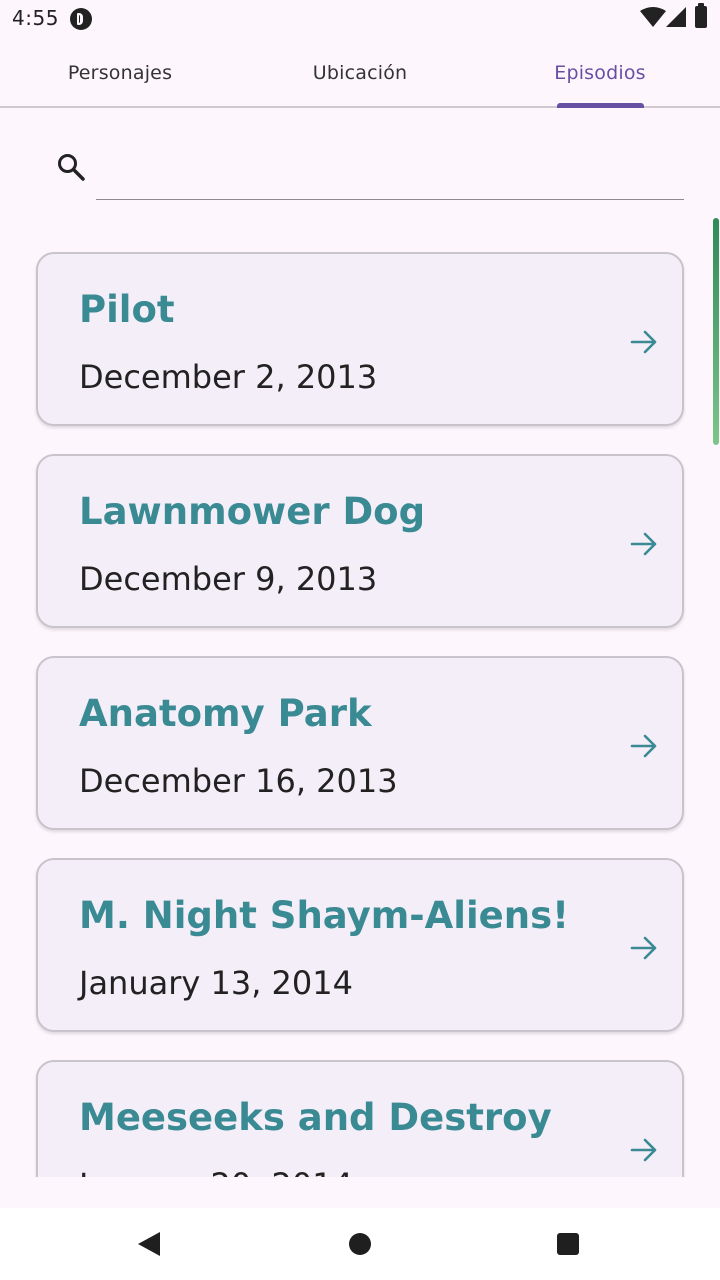 The height and width of the screenshot is (1280, 720). Describe the element at coordinates (228, 579) in the screenshot. I see `episode-air-date: December 9, 2013` at that location.